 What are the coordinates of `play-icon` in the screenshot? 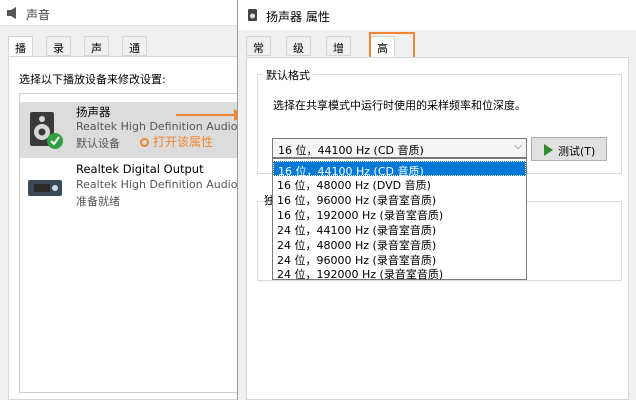 It's located at (548, 150).